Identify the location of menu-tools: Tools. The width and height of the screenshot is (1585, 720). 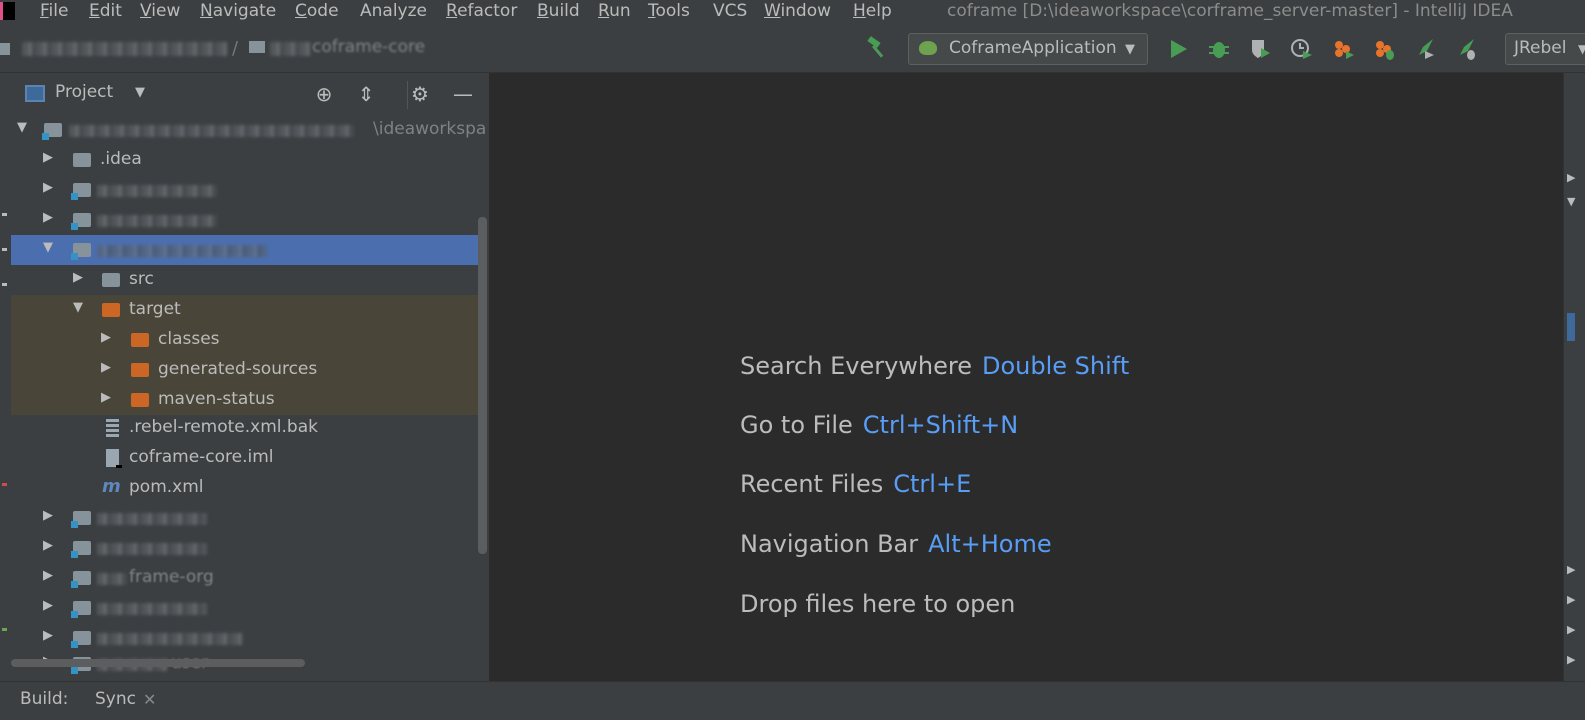
(669, 11).